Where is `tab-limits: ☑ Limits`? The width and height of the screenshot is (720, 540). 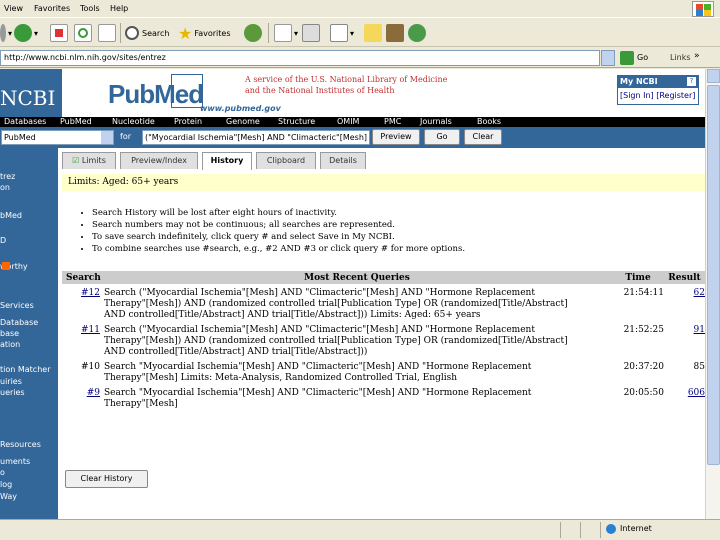
tab-limits: ☑ Limits is located at coordinates (89, 160).